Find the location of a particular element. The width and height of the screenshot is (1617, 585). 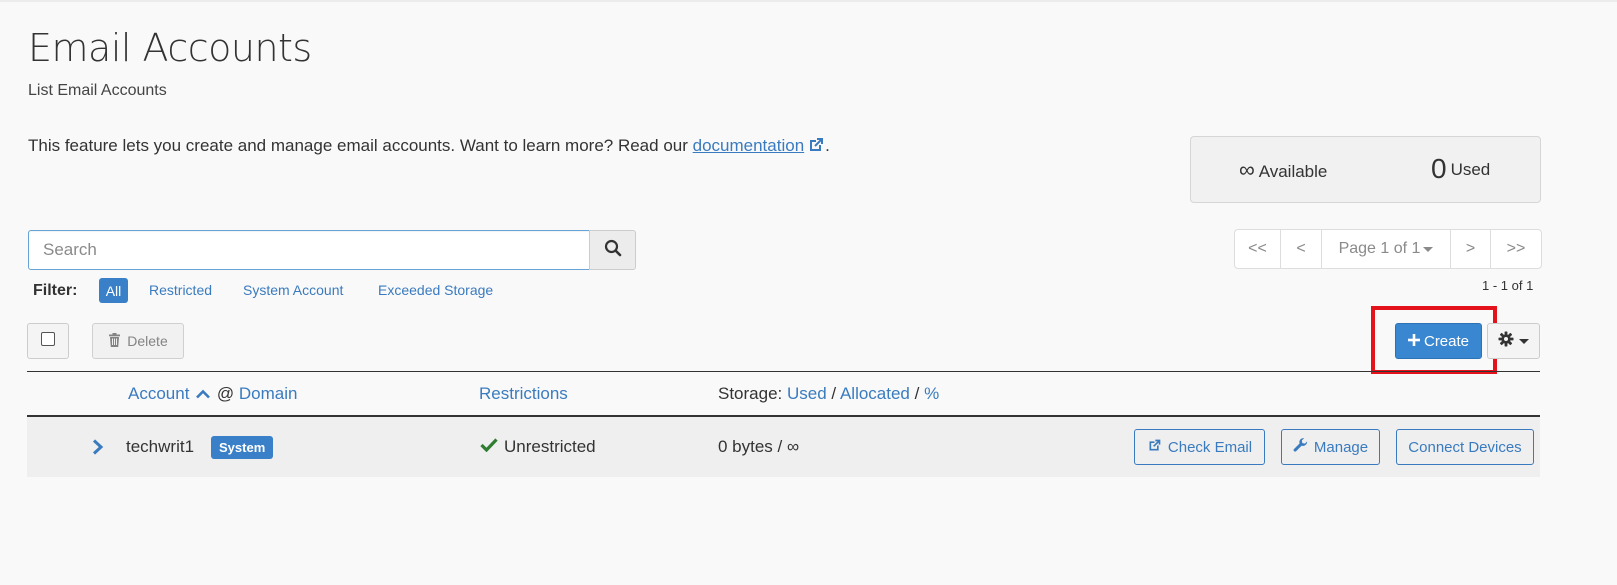

page-next-button: > is located at coordinates (1471, 249).